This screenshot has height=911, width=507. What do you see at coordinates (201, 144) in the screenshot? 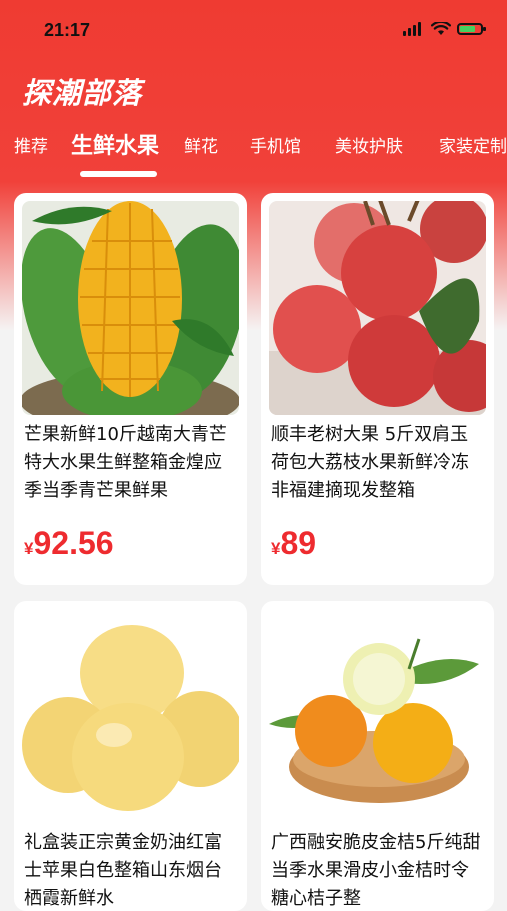
I see `tab-flowers: 鲜花` at bounding box center [201, 144].